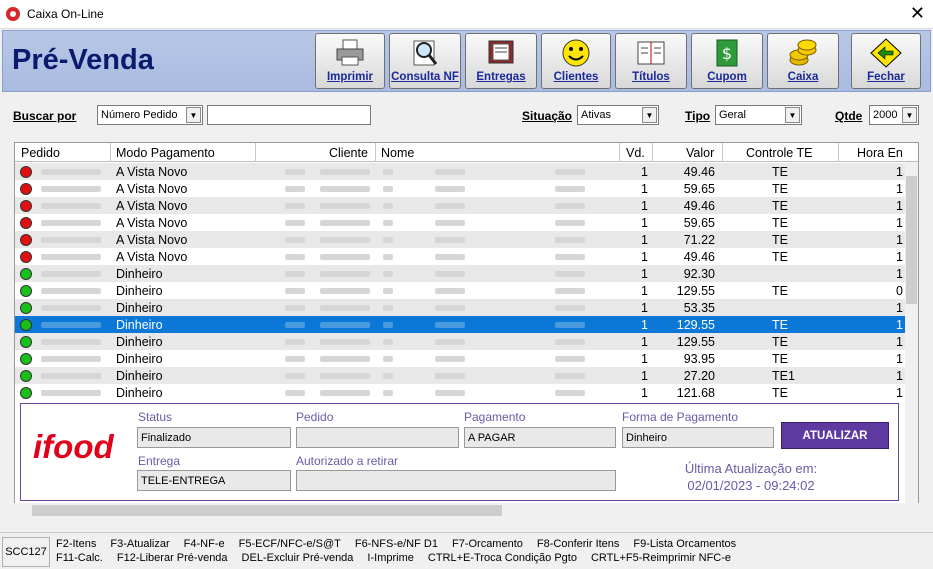  I want to click on consulta-nf-button: Consulta NF, so click(425, 61).